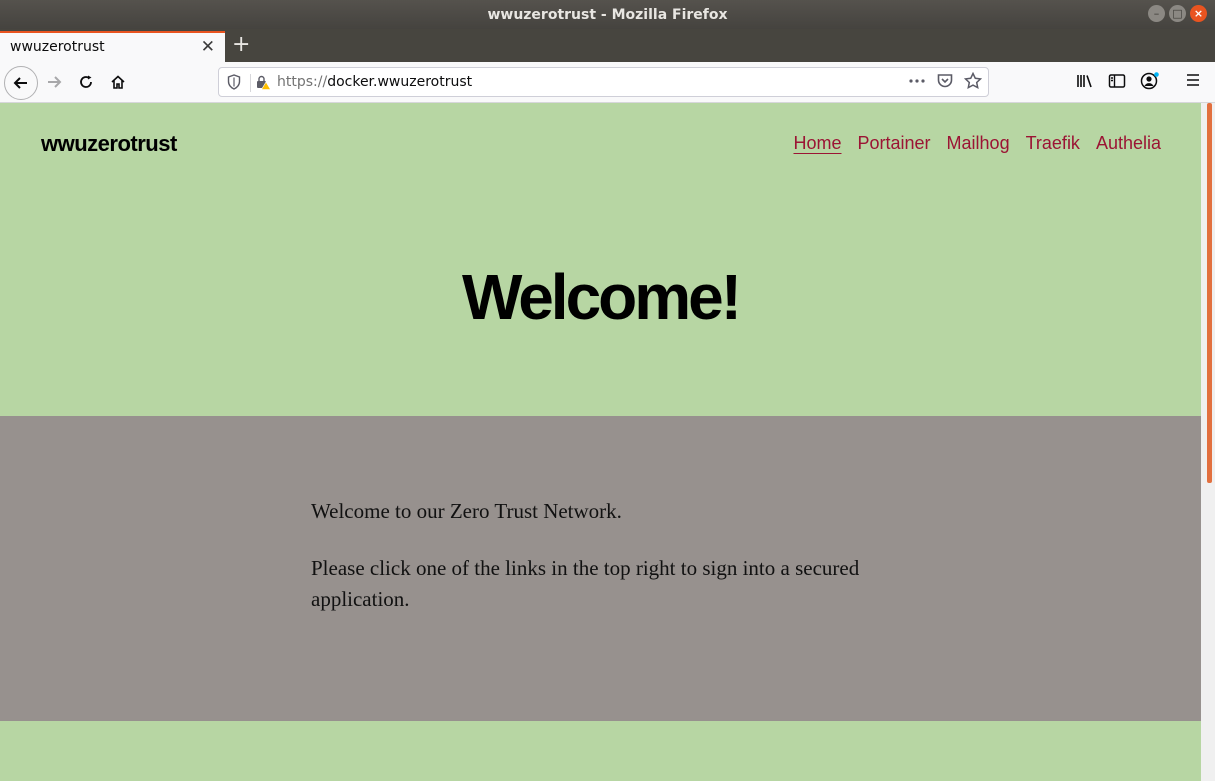 This screenshot has width=1215, height=781. I want to click on nav-link-authelia: Authelia, so click(1128, 143).